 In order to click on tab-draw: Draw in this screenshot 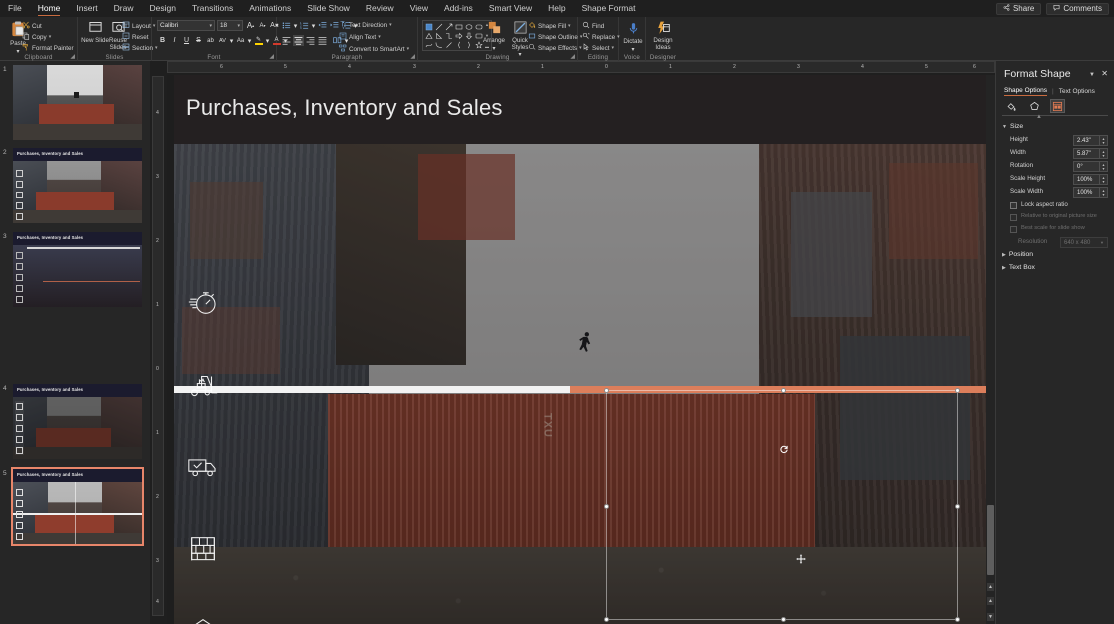, I will do `click(124, 8)`.